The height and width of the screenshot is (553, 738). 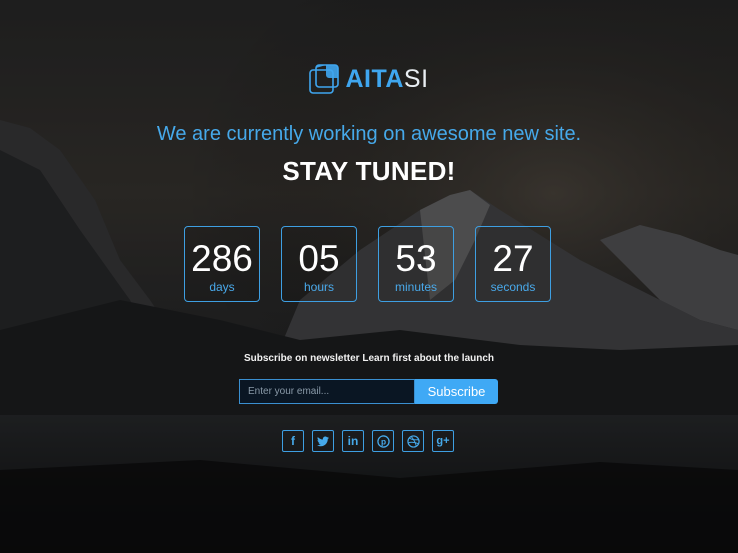 I want to click on facebook-glyph: f, so click(x=293, y=441).